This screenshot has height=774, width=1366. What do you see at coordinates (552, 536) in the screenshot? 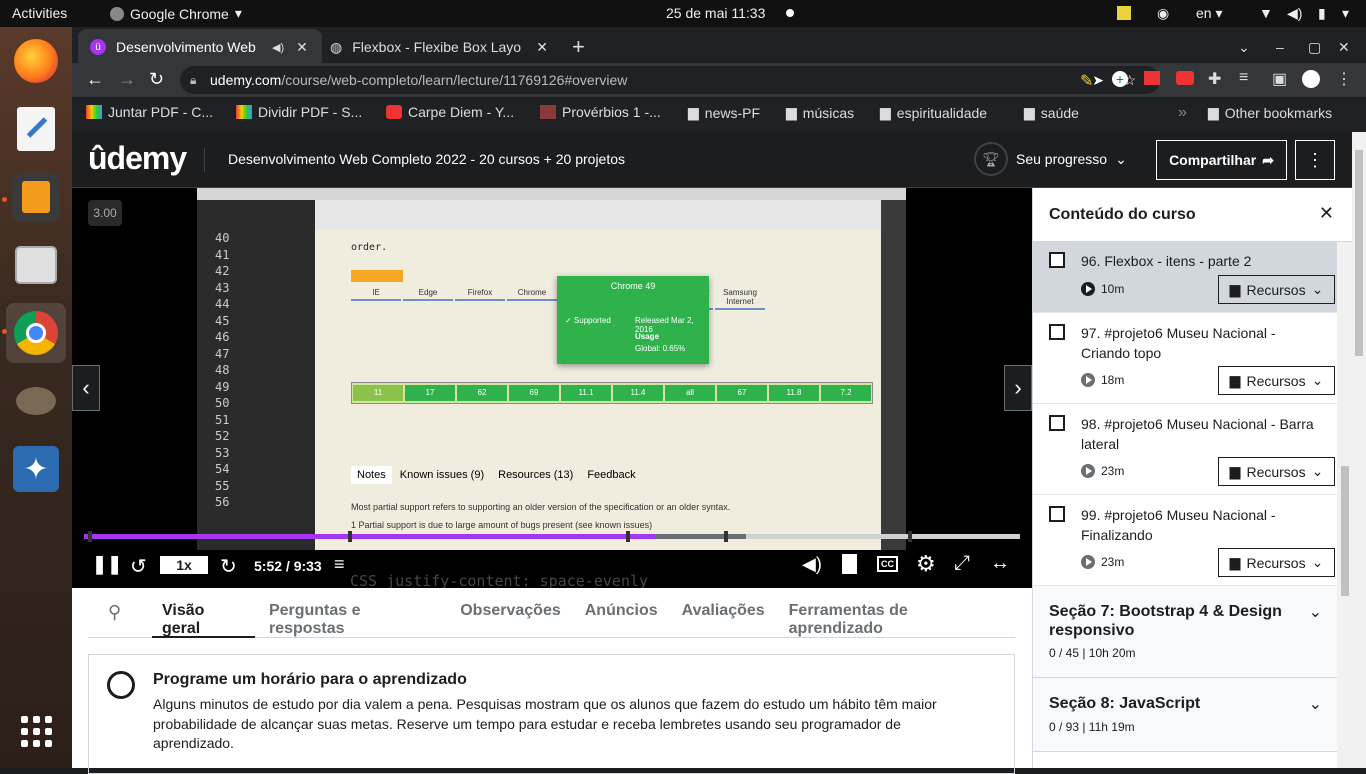
I see `video-progress-track` at bounding box center [552, 536].